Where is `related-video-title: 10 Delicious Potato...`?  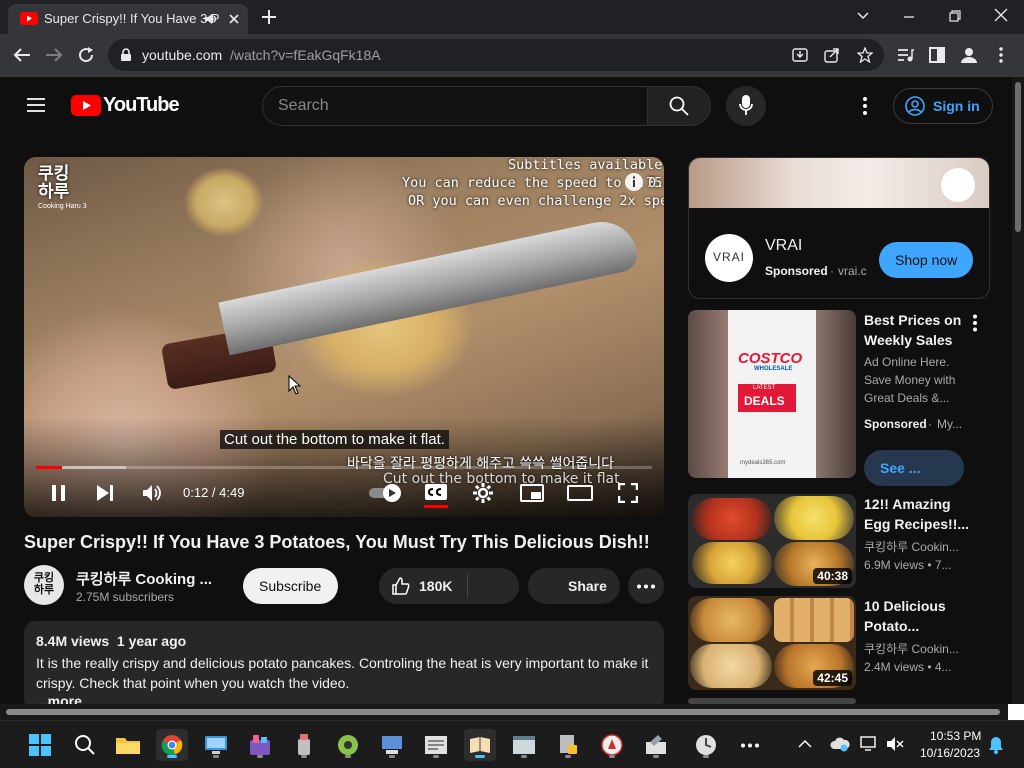
related-video-title: 10 Delicious Potato... is located at coordinates (919, 616).